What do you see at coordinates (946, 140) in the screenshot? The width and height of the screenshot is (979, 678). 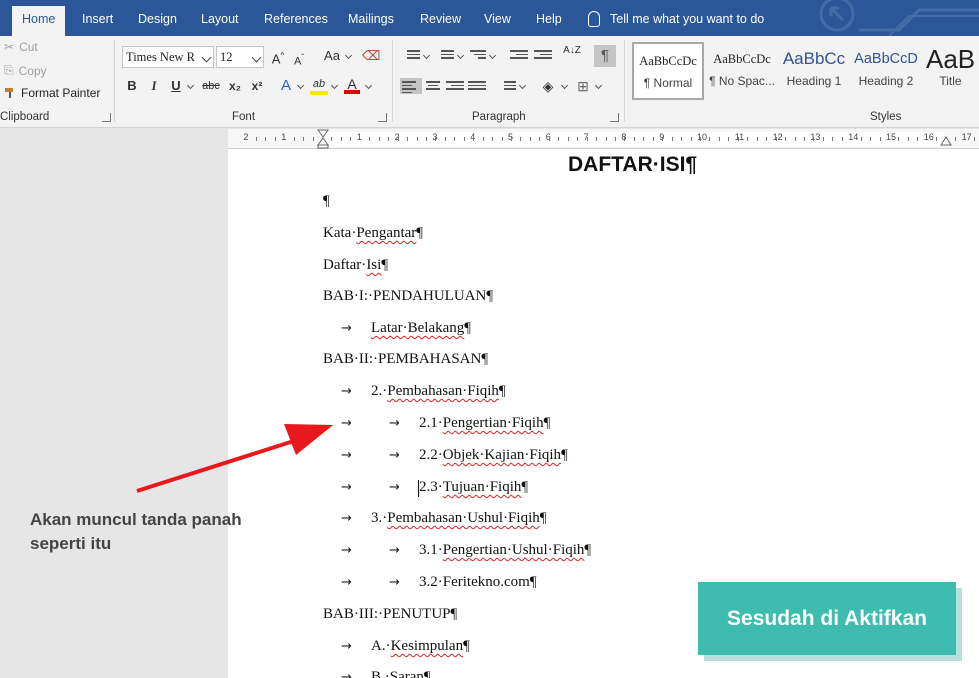 I see `right-indent-marker-icon` at bounding box center [946, 140].